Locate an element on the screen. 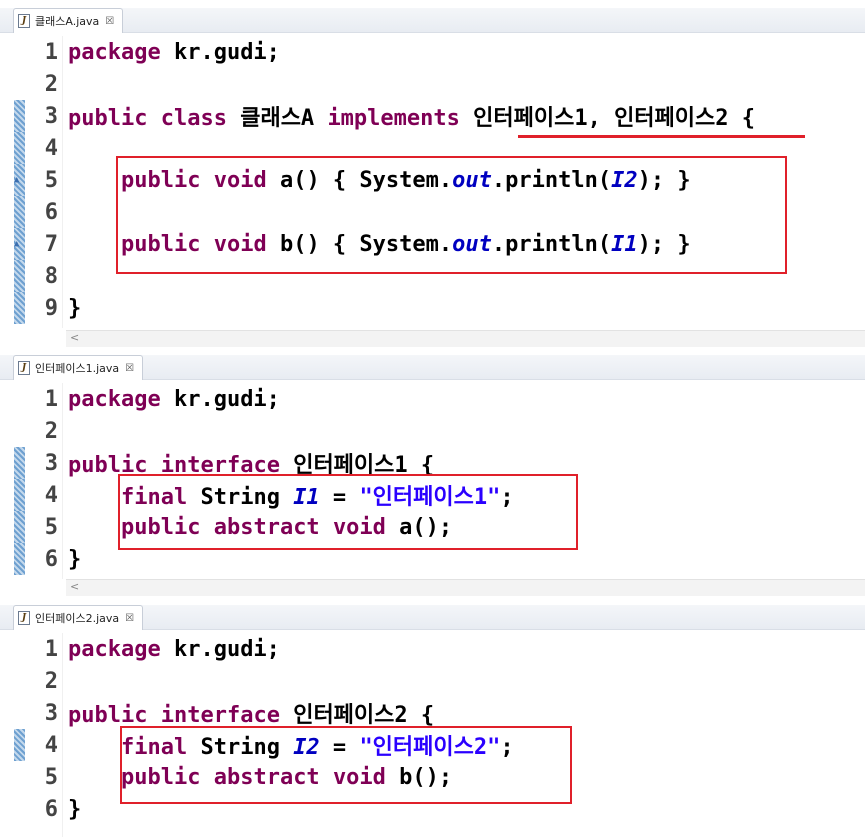  tab-label: 클래스A.java is located at coordinates (67, 21).